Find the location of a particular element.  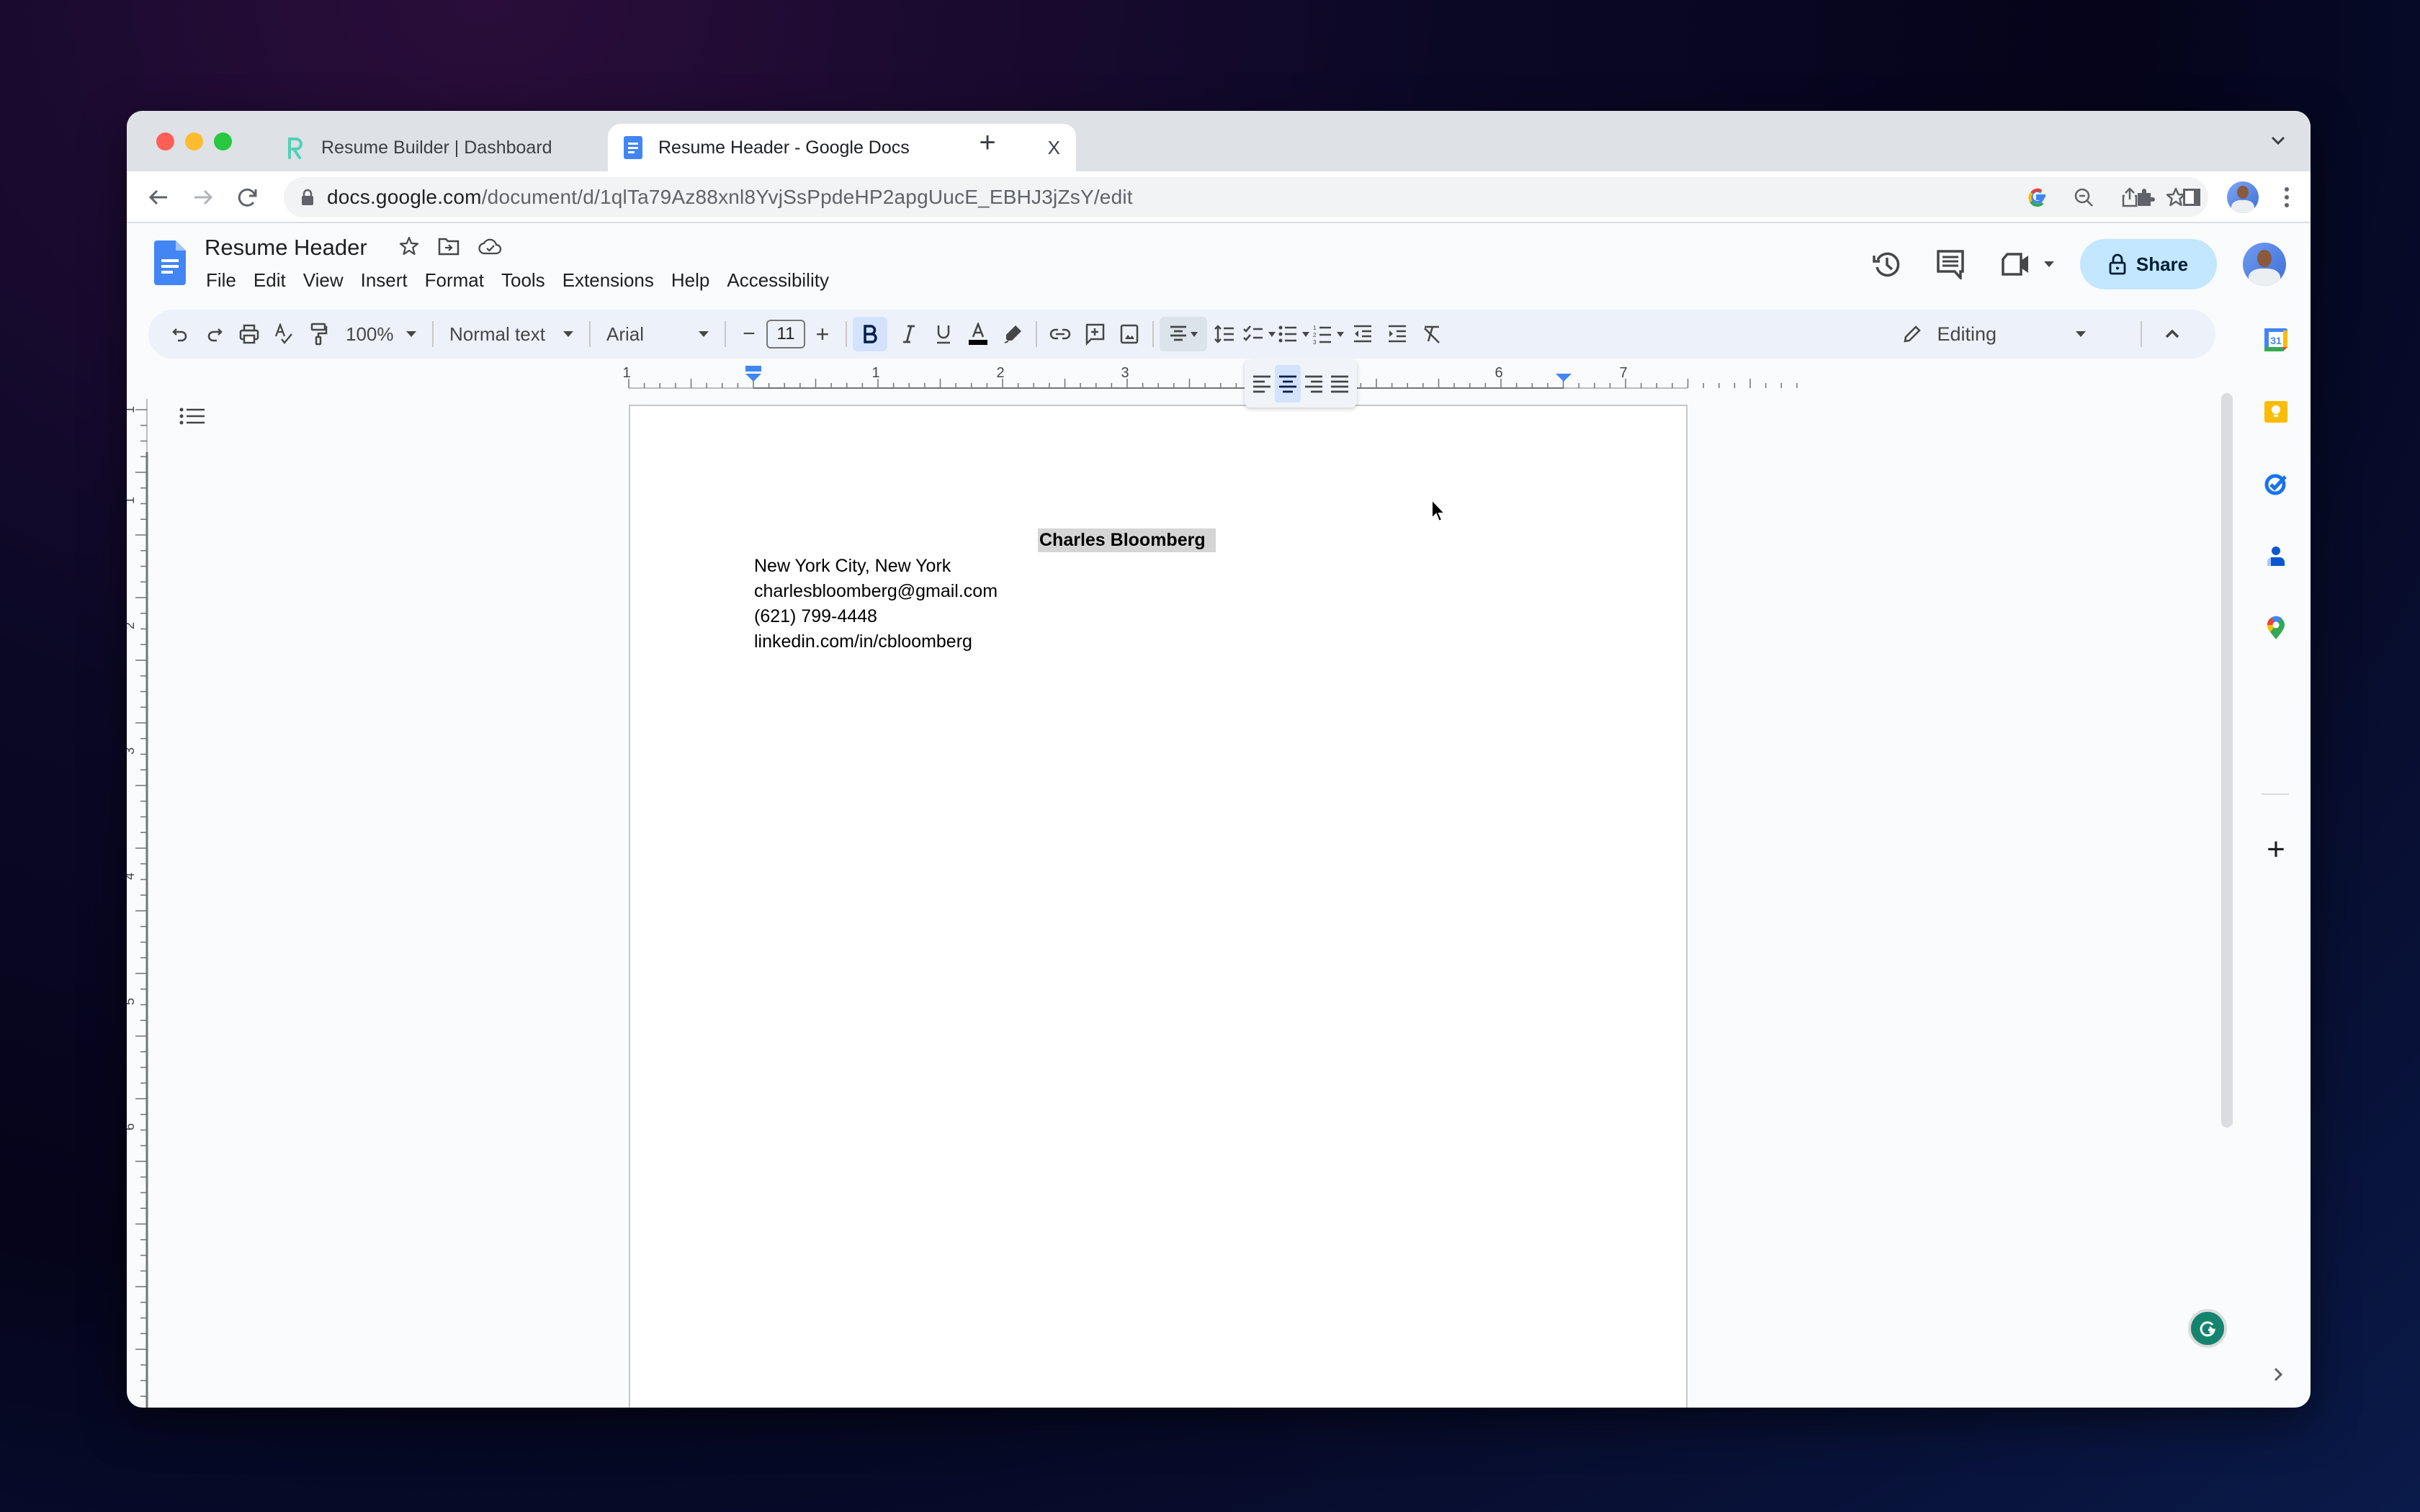

forward-arrow-icon is located at coordinates (203, 197).